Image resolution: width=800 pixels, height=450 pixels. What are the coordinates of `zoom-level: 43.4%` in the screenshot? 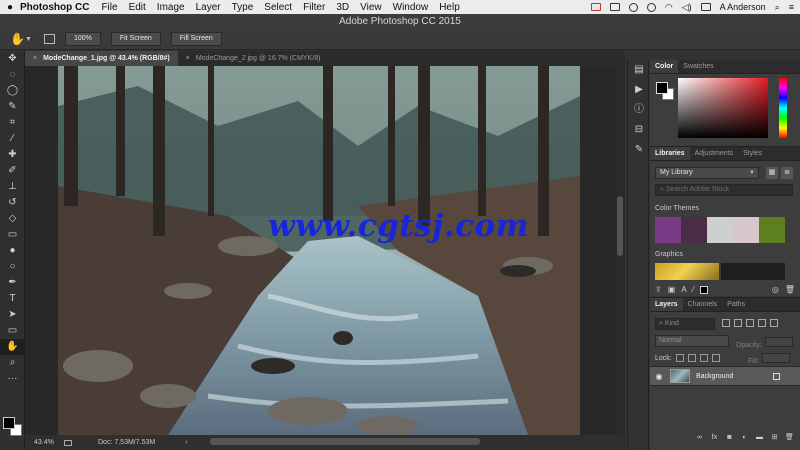 It's located at (47, 442).